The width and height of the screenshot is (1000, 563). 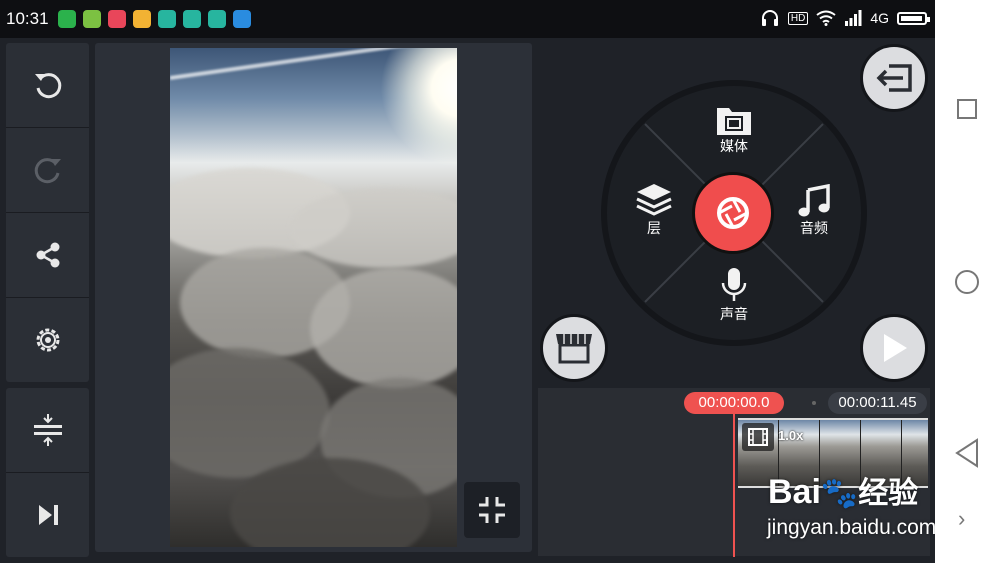 I want to click on play-icon, so click(x=895, y=348).